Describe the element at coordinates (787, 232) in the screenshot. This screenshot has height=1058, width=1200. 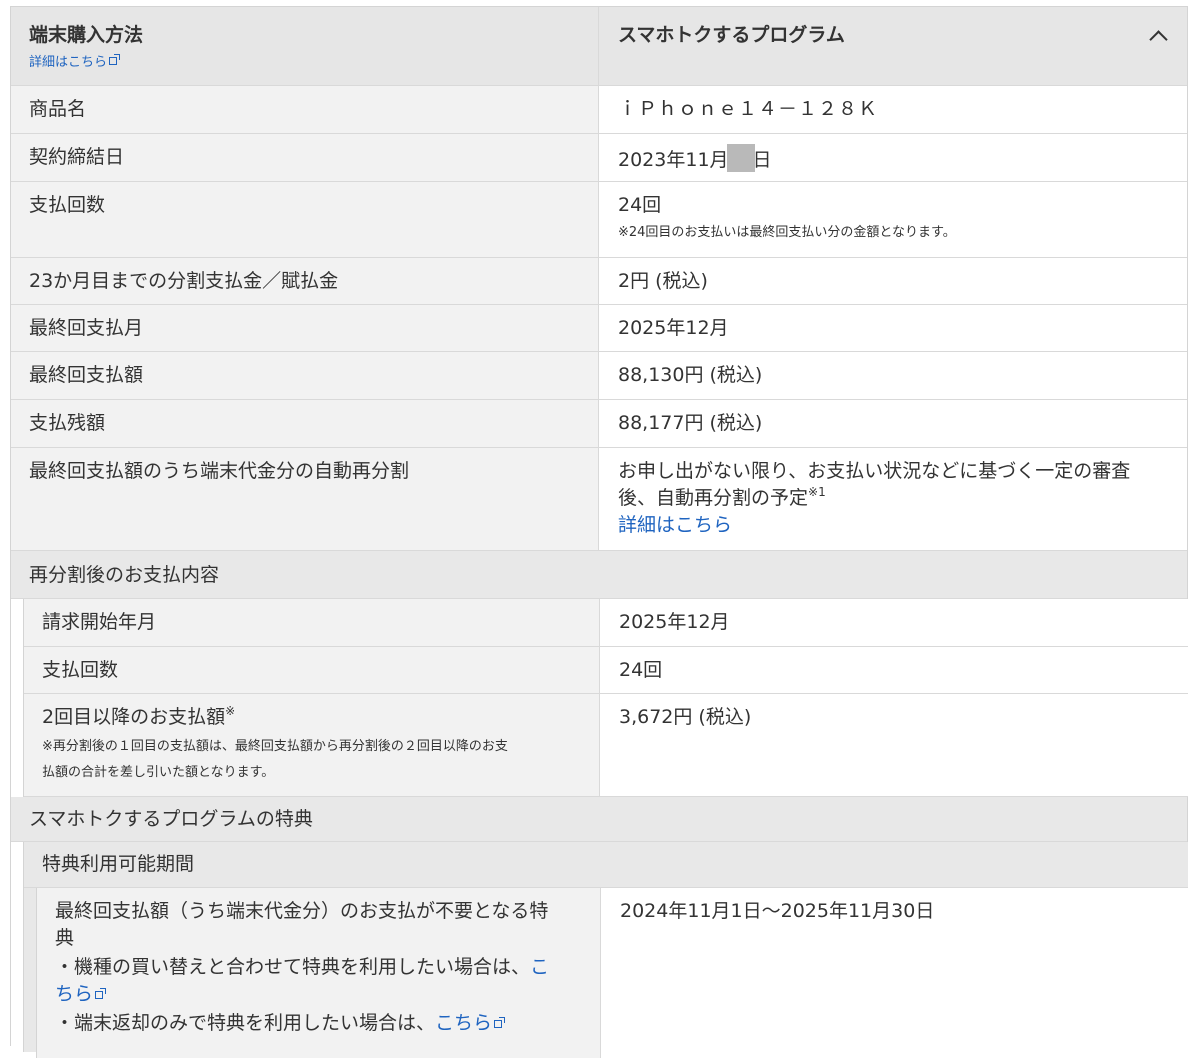
I see `row-note: ※24回目のお支払いは最終回支払い分の金額となります。` at that location.